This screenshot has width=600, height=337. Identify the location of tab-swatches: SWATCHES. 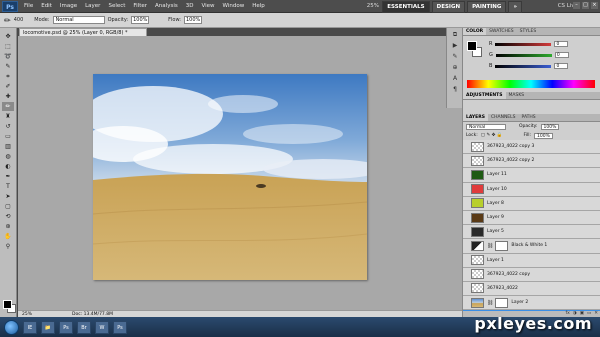
(501, 31).